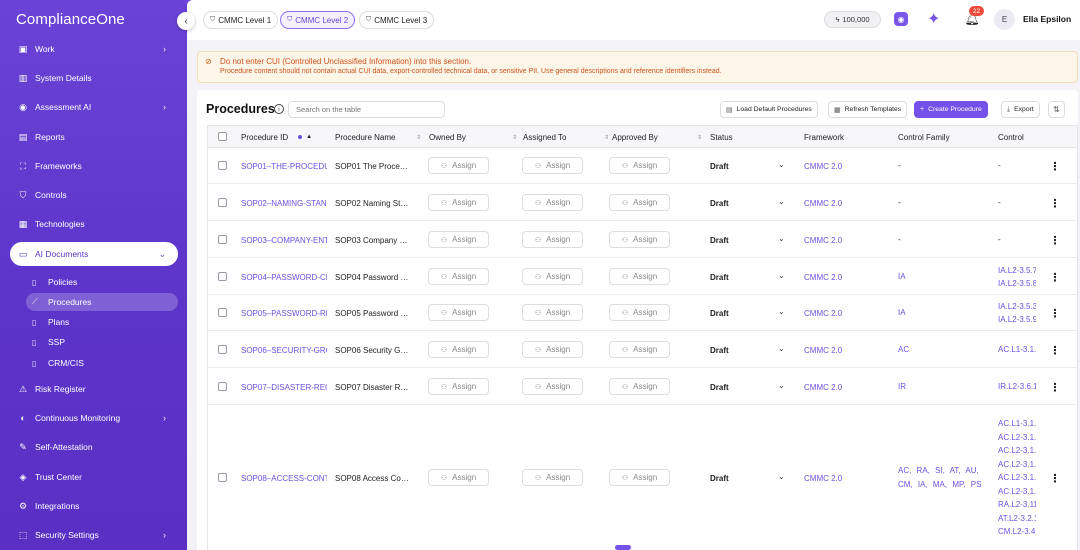  I want to click on control-link: IR.L2-3.6.1, so click(1017, 387).